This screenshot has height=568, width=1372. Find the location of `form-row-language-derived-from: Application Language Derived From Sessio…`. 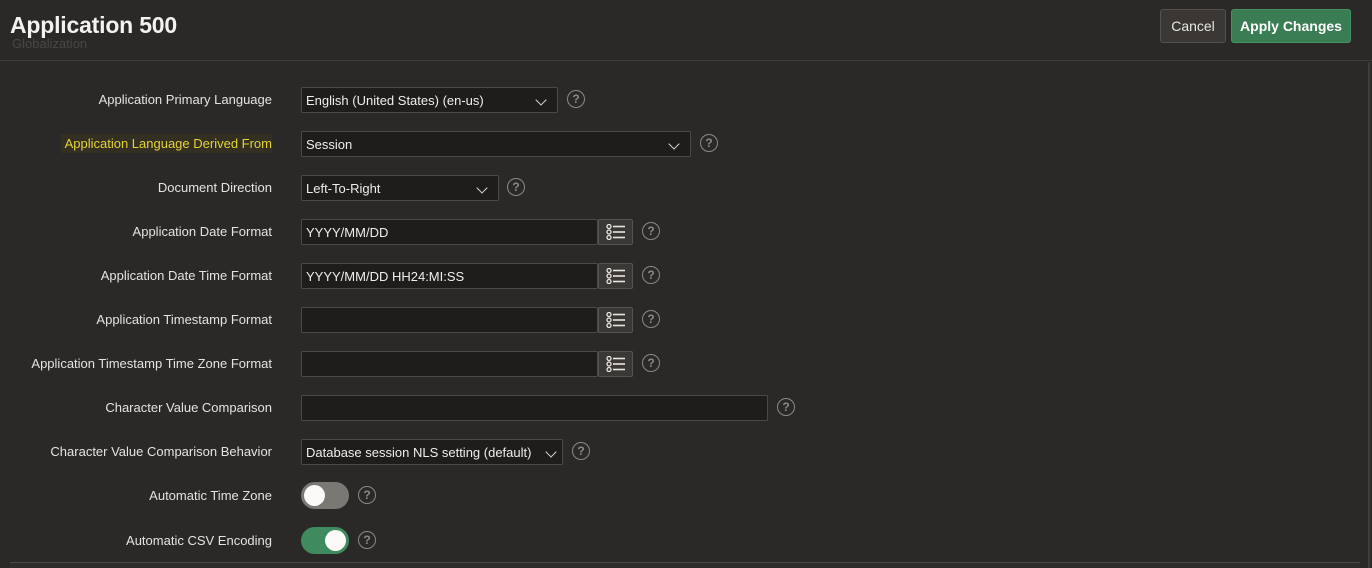

form-row-language-derived-from: Application Language Derived From Sessio… is located at coordinates (680, 144).